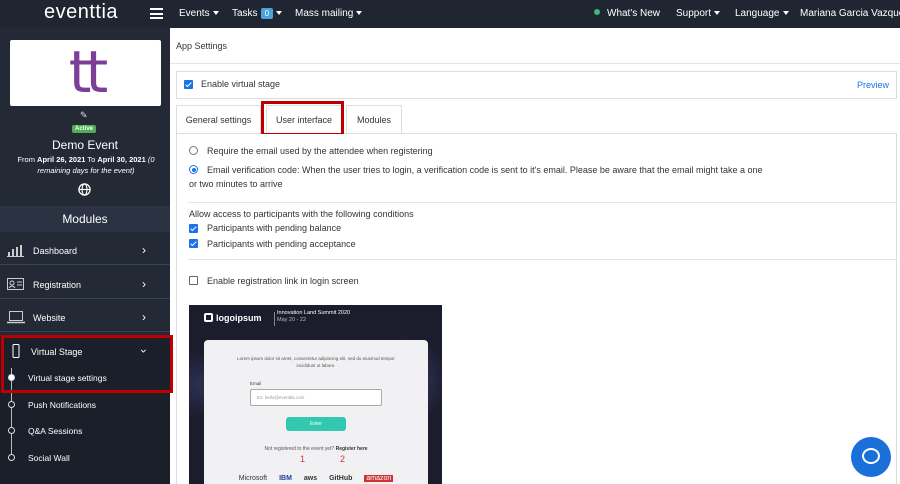 The width and height of the screenshot is (900, 484). Describe the element at coordinates (85, 251) in the screenshot. I see `sidebar-item-dashboard: Dashboard ›` at that location.